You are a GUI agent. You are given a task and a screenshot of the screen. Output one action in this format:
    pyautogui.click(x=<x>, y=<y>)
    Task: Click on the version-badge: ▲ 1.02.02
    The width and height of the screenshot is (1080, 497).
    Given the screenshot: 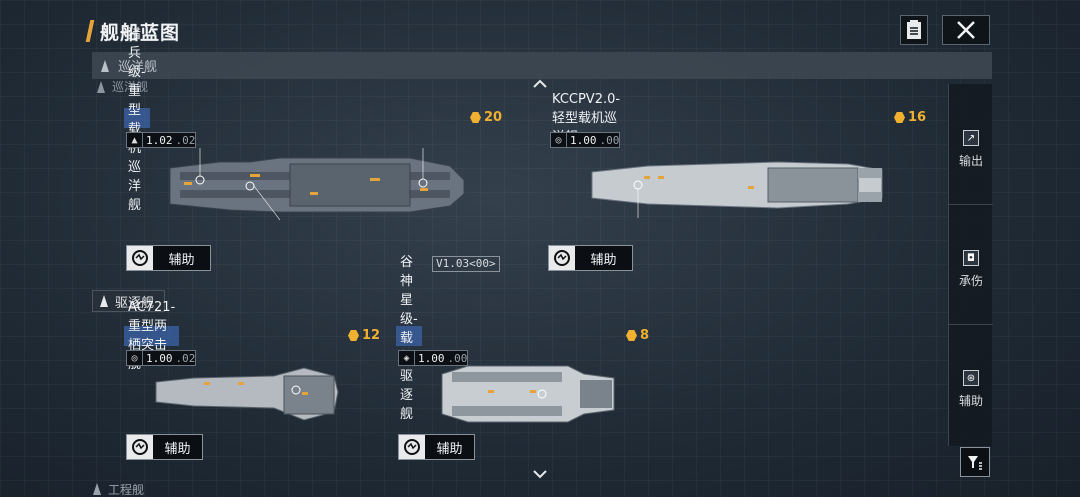 What is the action you would take?
    pyautogui.click(x=161, y=140)
    